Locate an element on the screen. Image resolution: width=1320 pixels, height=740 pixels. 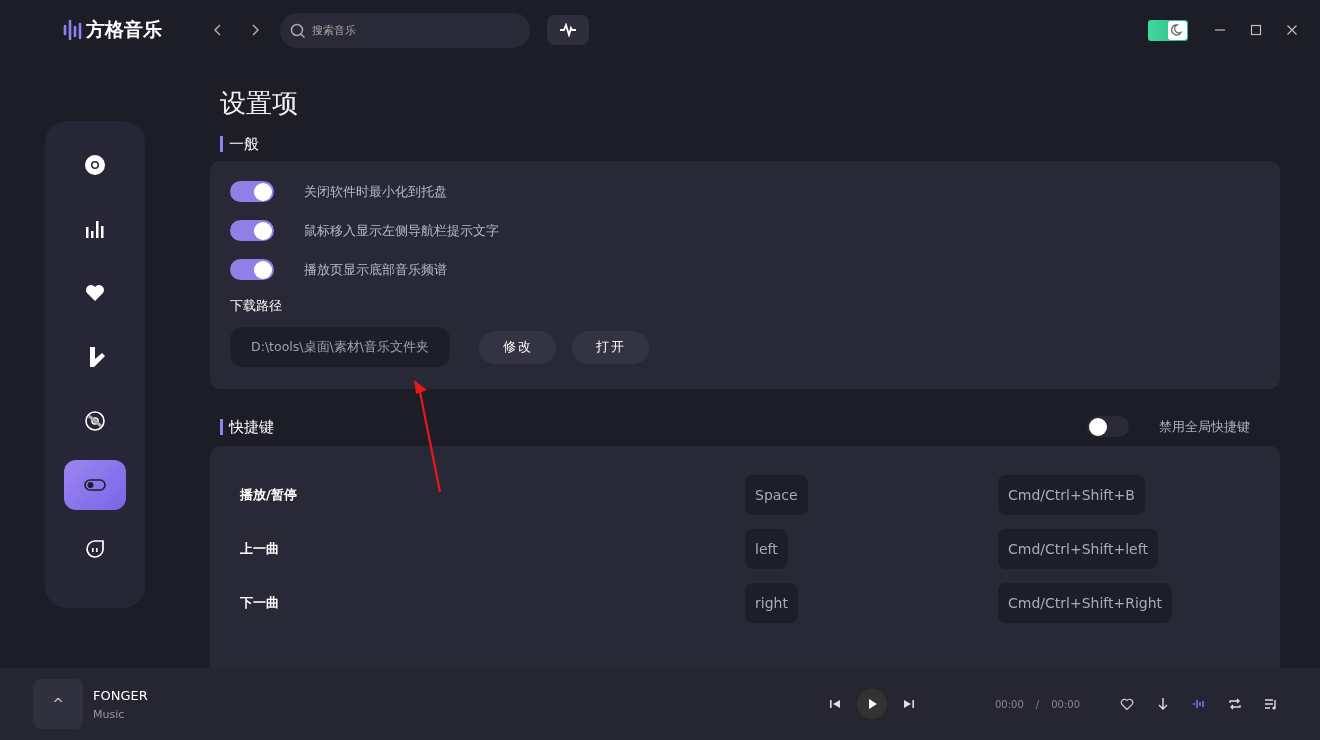
key-binding: left is located at coordinates (766, 549).